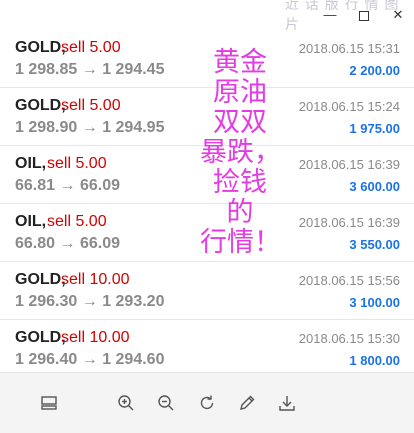  What do you see at coordinates (330, 15) in the screenshot?
I see `minimize-button: —` at bounding box center [330, 15].